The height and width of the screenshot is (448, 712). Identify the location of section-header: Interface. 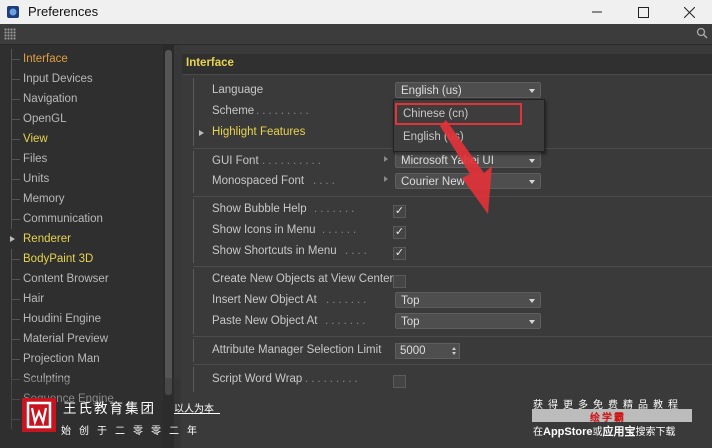
(447, 64).